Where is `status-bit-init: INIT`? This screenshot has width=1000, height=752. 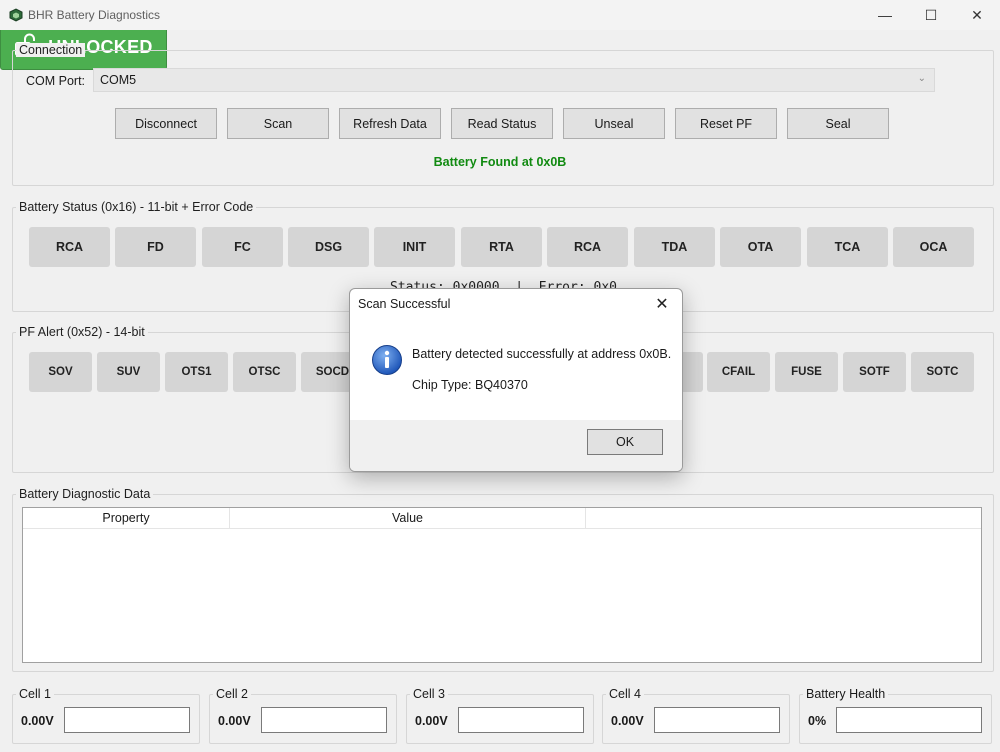
status-bit-init: INIT is located at coordinates (414, 247).